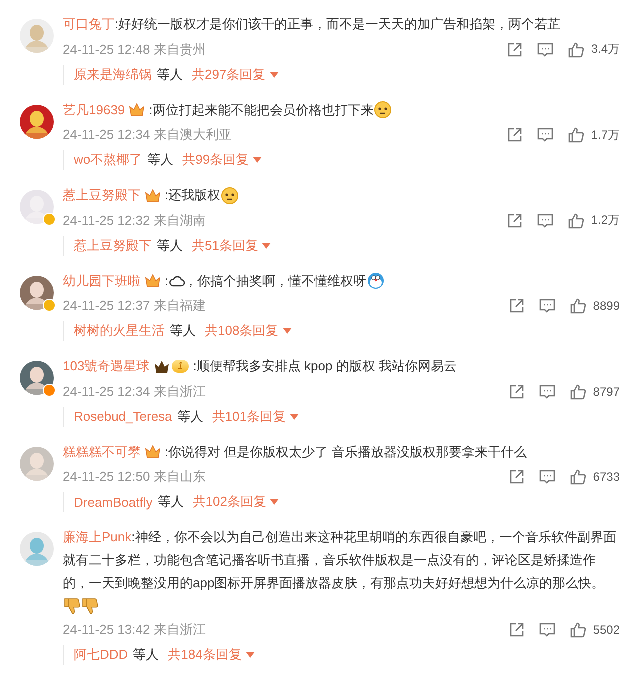  What do you see at coordinates (255, 417) in the screenshot?
I see `reply-count-link: 共101条回复` at bounding box center [255, 417].